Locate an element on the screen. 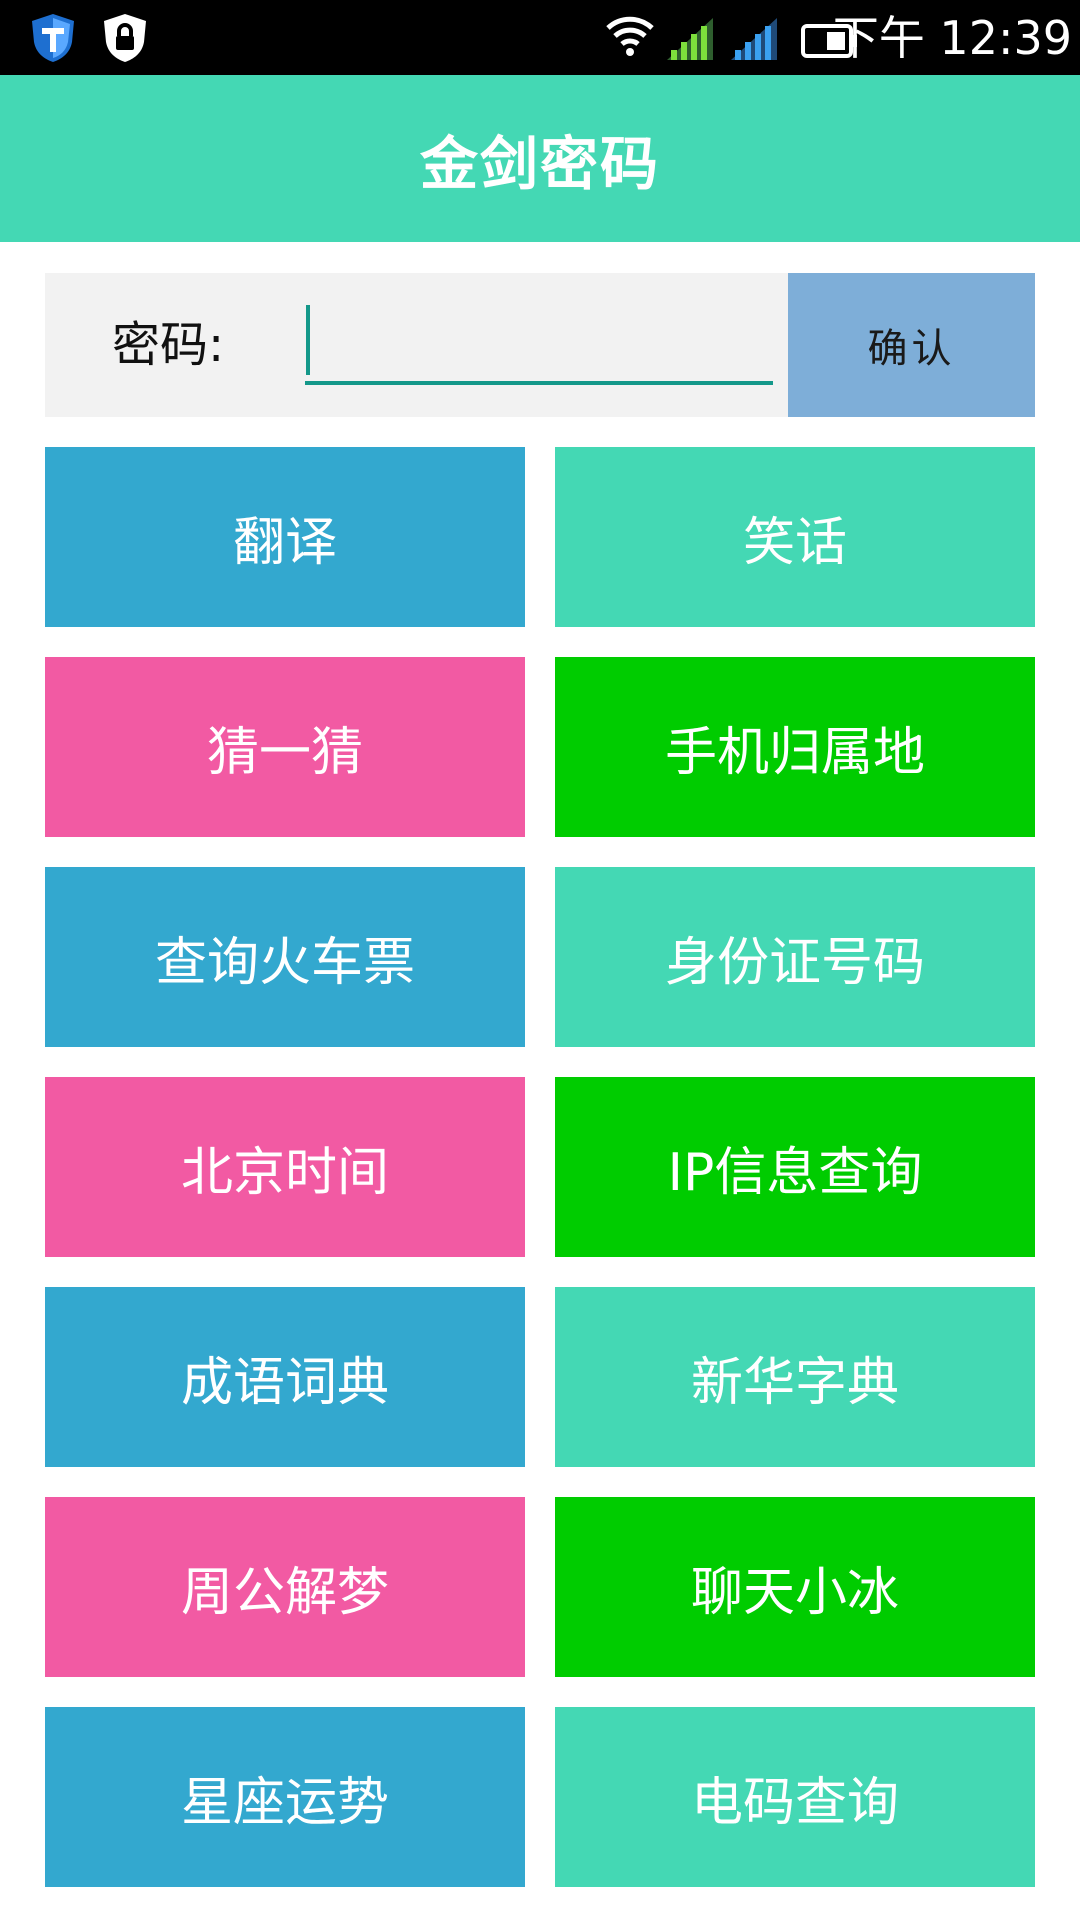  menu-tile-9: 新华字典 is located at coordinates (795, 1377).